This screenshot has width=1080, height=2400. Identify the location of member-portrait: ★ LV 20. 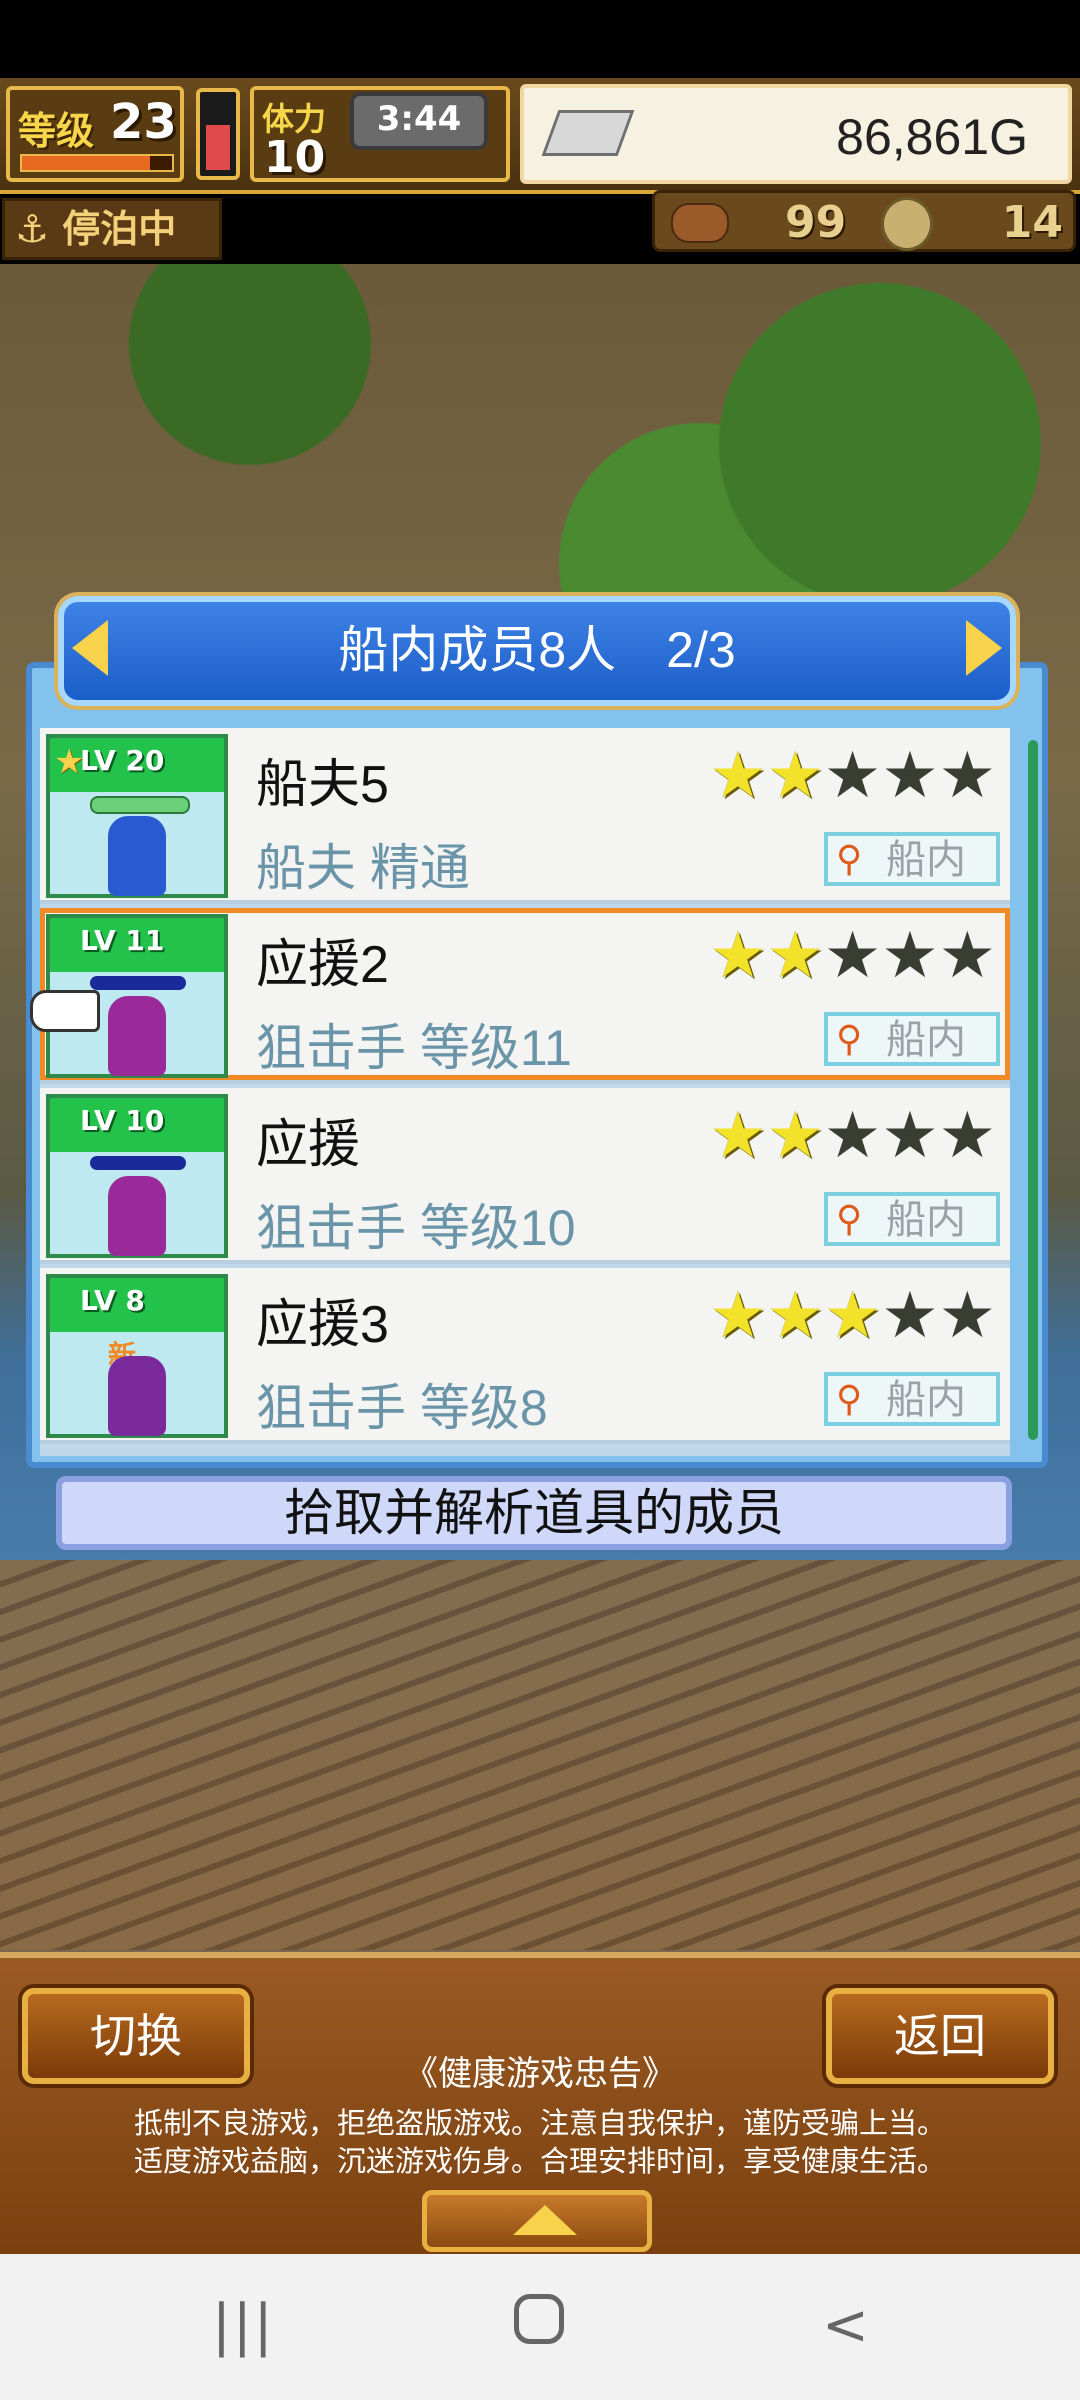
(137, 816).